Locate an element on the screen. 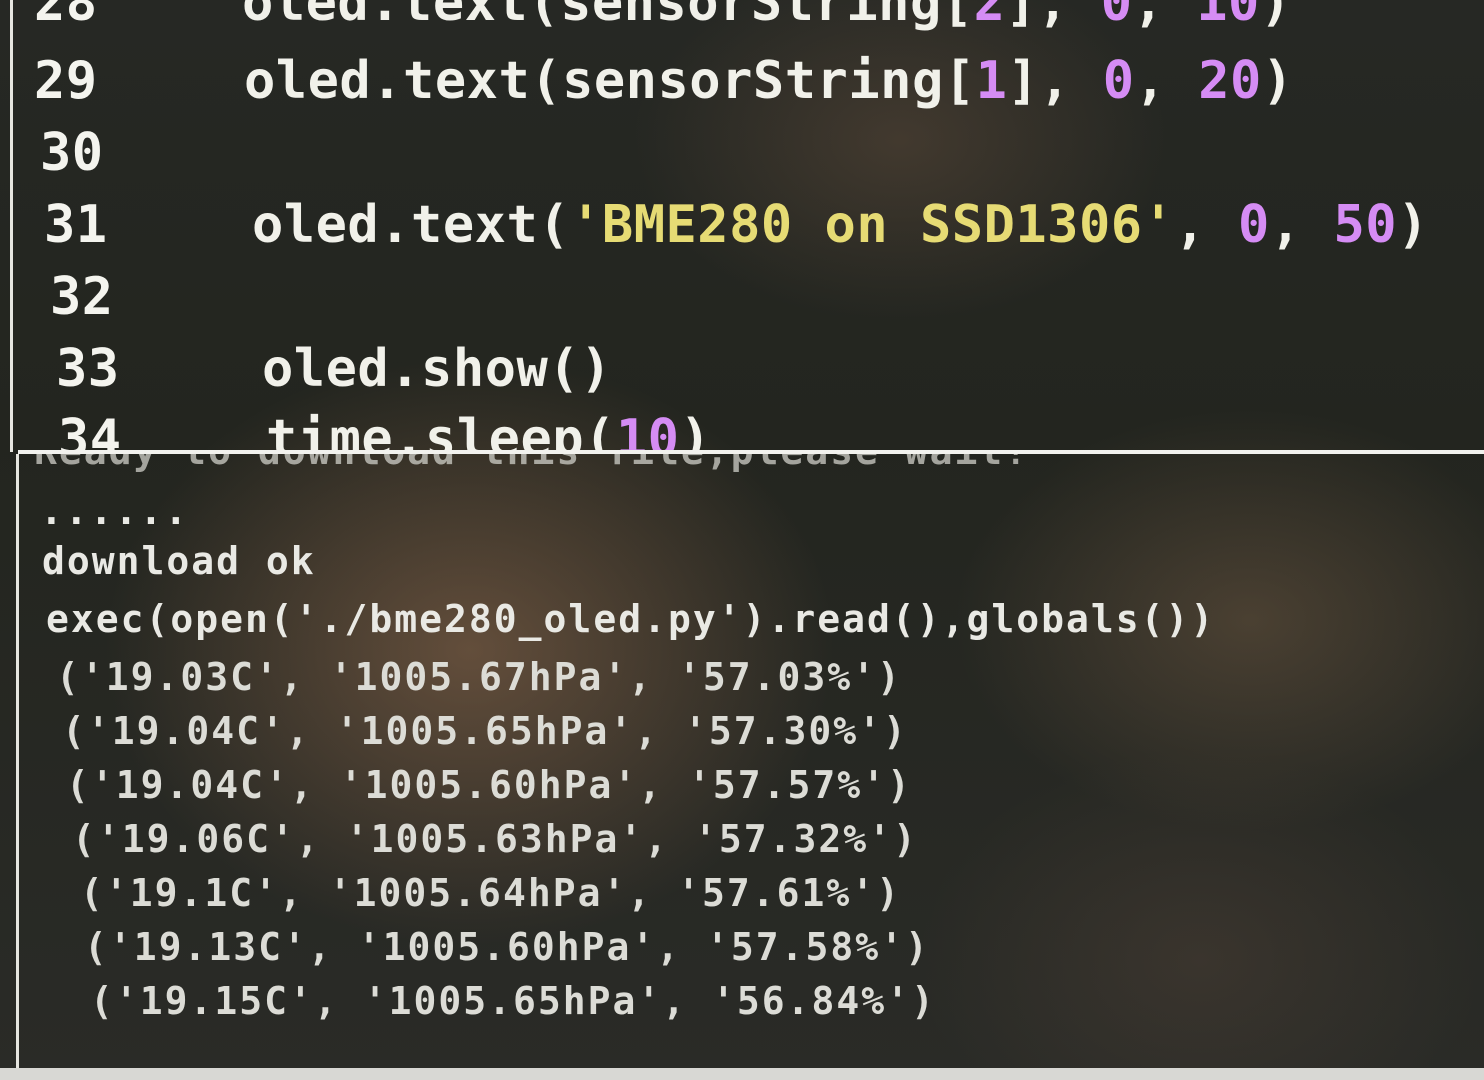 Image resolution: width=1484 pixels, height=1080 pixels. sensor-reading-row: ('19.04C', '1005.60hPa', '57.57%') is located at coordinates (489, 785).